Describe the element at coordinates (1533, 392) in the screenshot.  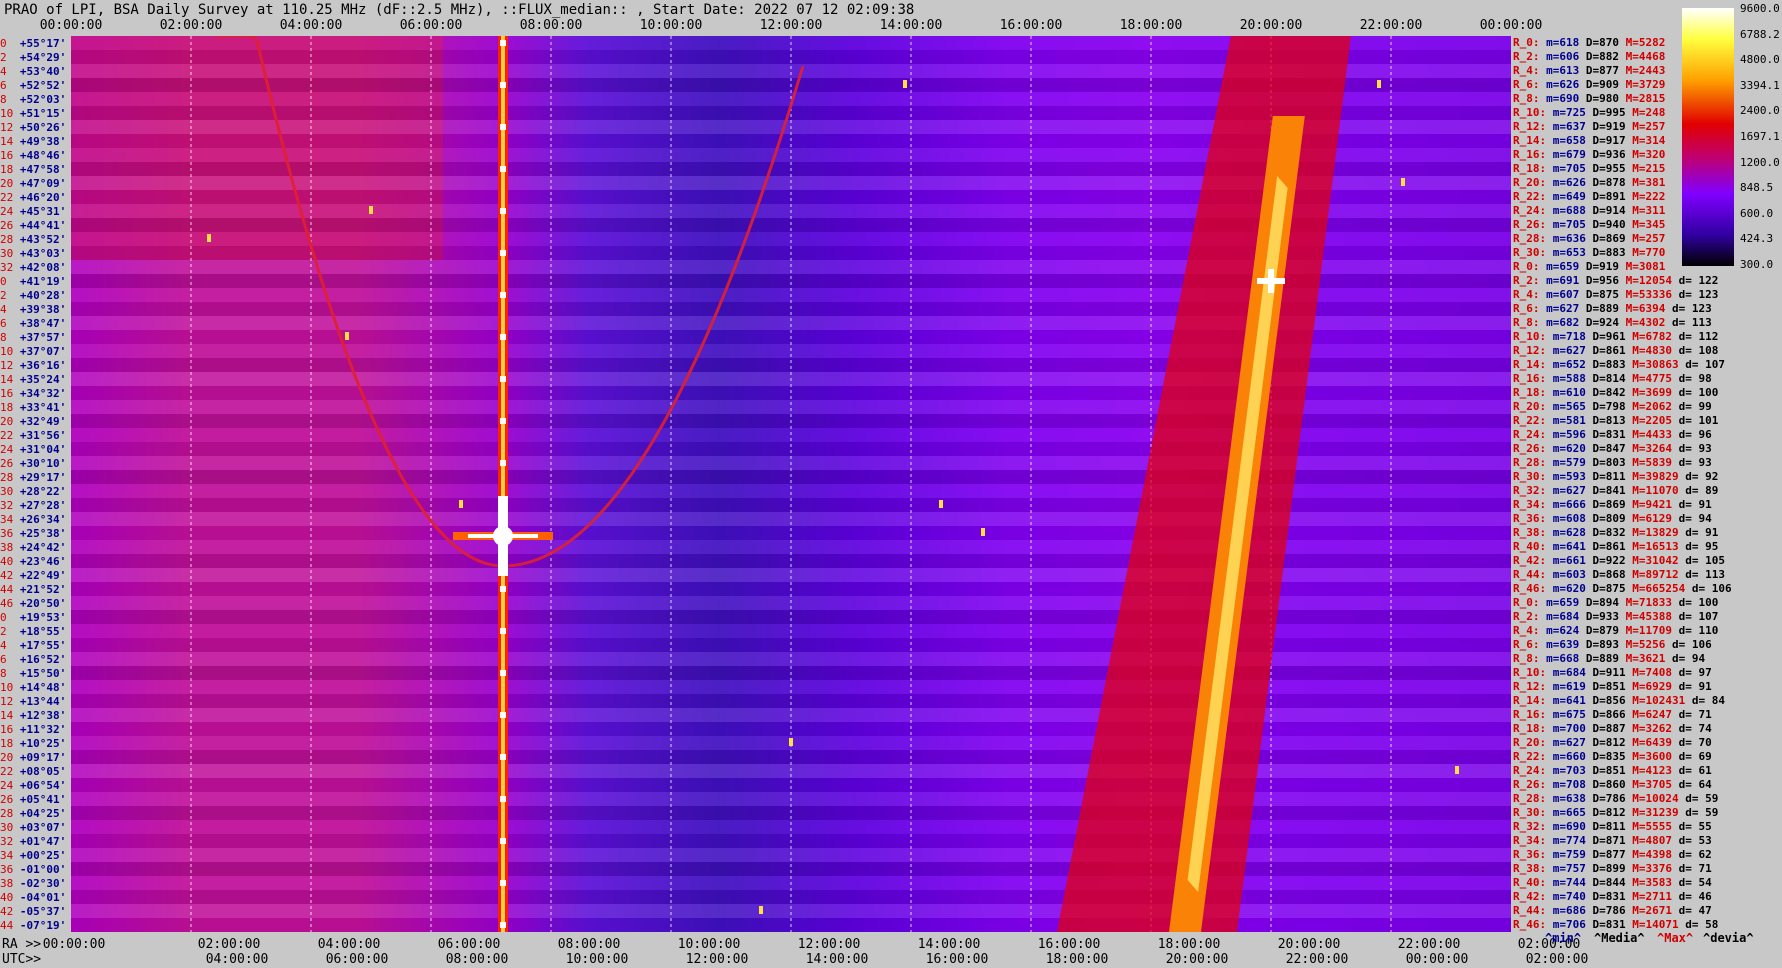
I see `row-id: R_18:` at that location.